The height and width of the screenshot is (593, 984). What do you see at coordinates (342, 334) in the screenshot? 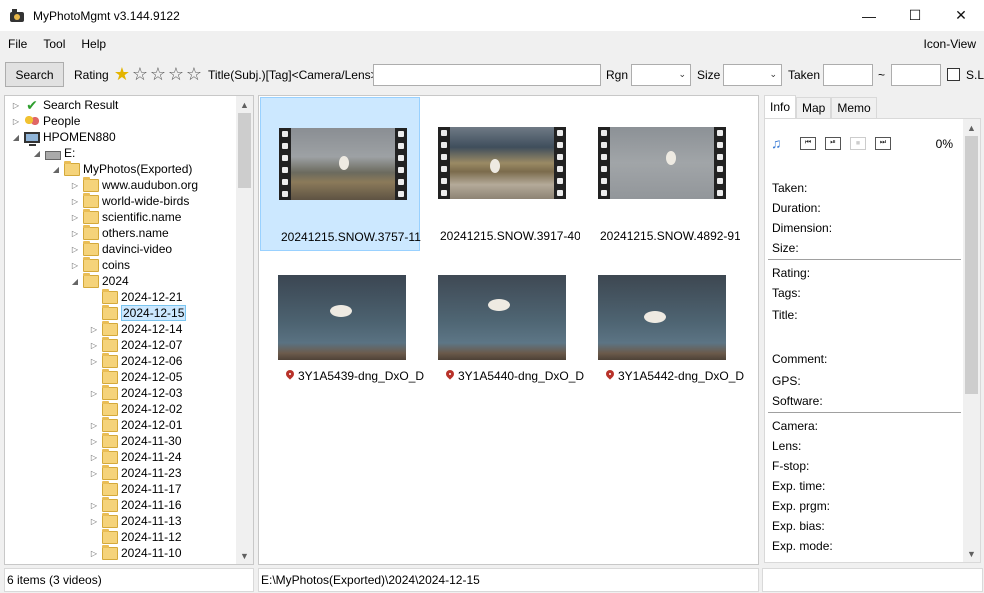
I see `thumbnail-item: 3Y1A5439-dng_DxO_D` at bounding box center [342, 334].